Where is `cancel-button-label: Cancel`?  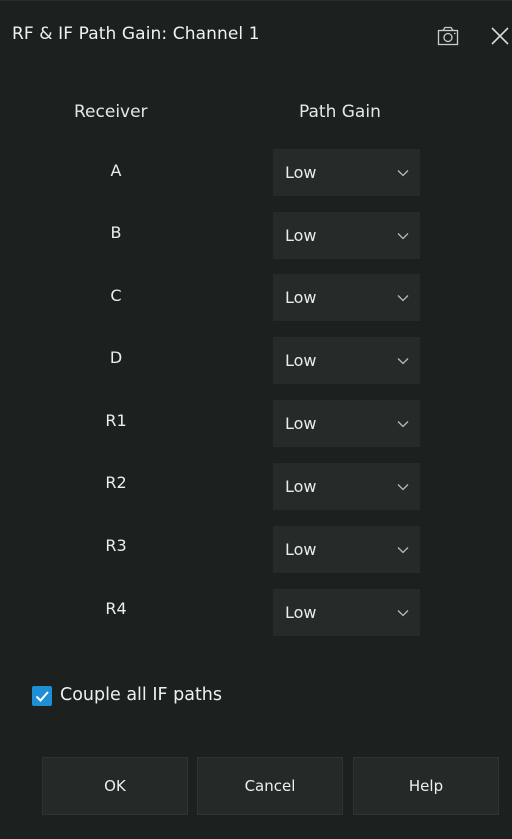
cancel-button-label: Cancel is located at coordinates (270, 786).